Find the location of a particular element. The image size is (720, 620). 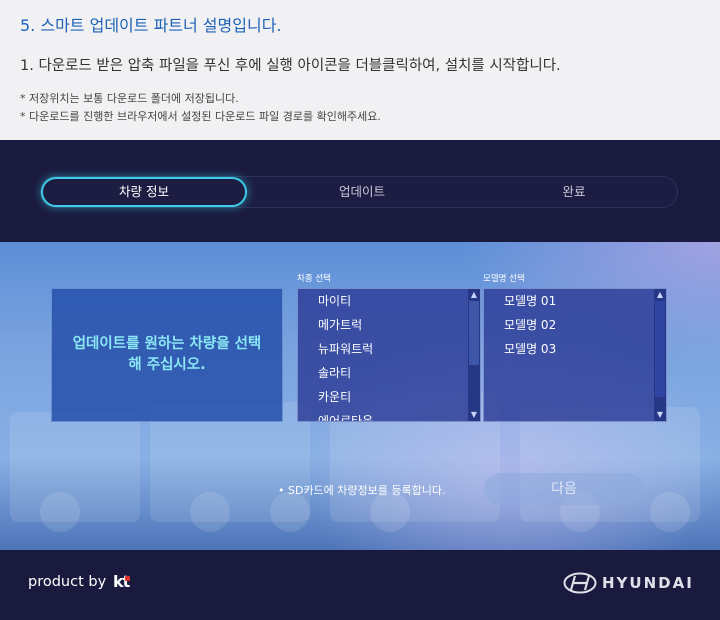

list-item-vehicle-type: 카운티 is located at coordinates (334, 397).